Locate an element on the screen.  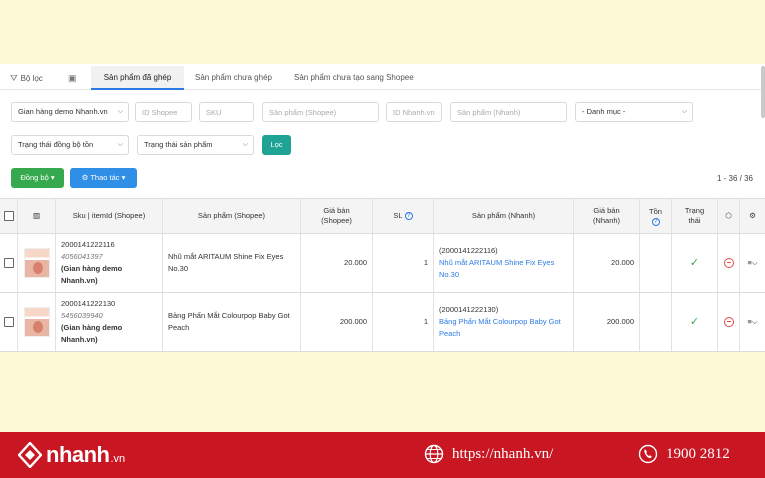
tab-matched-products: Sản phẩm đã ghép is located at coordinates (137, 78).